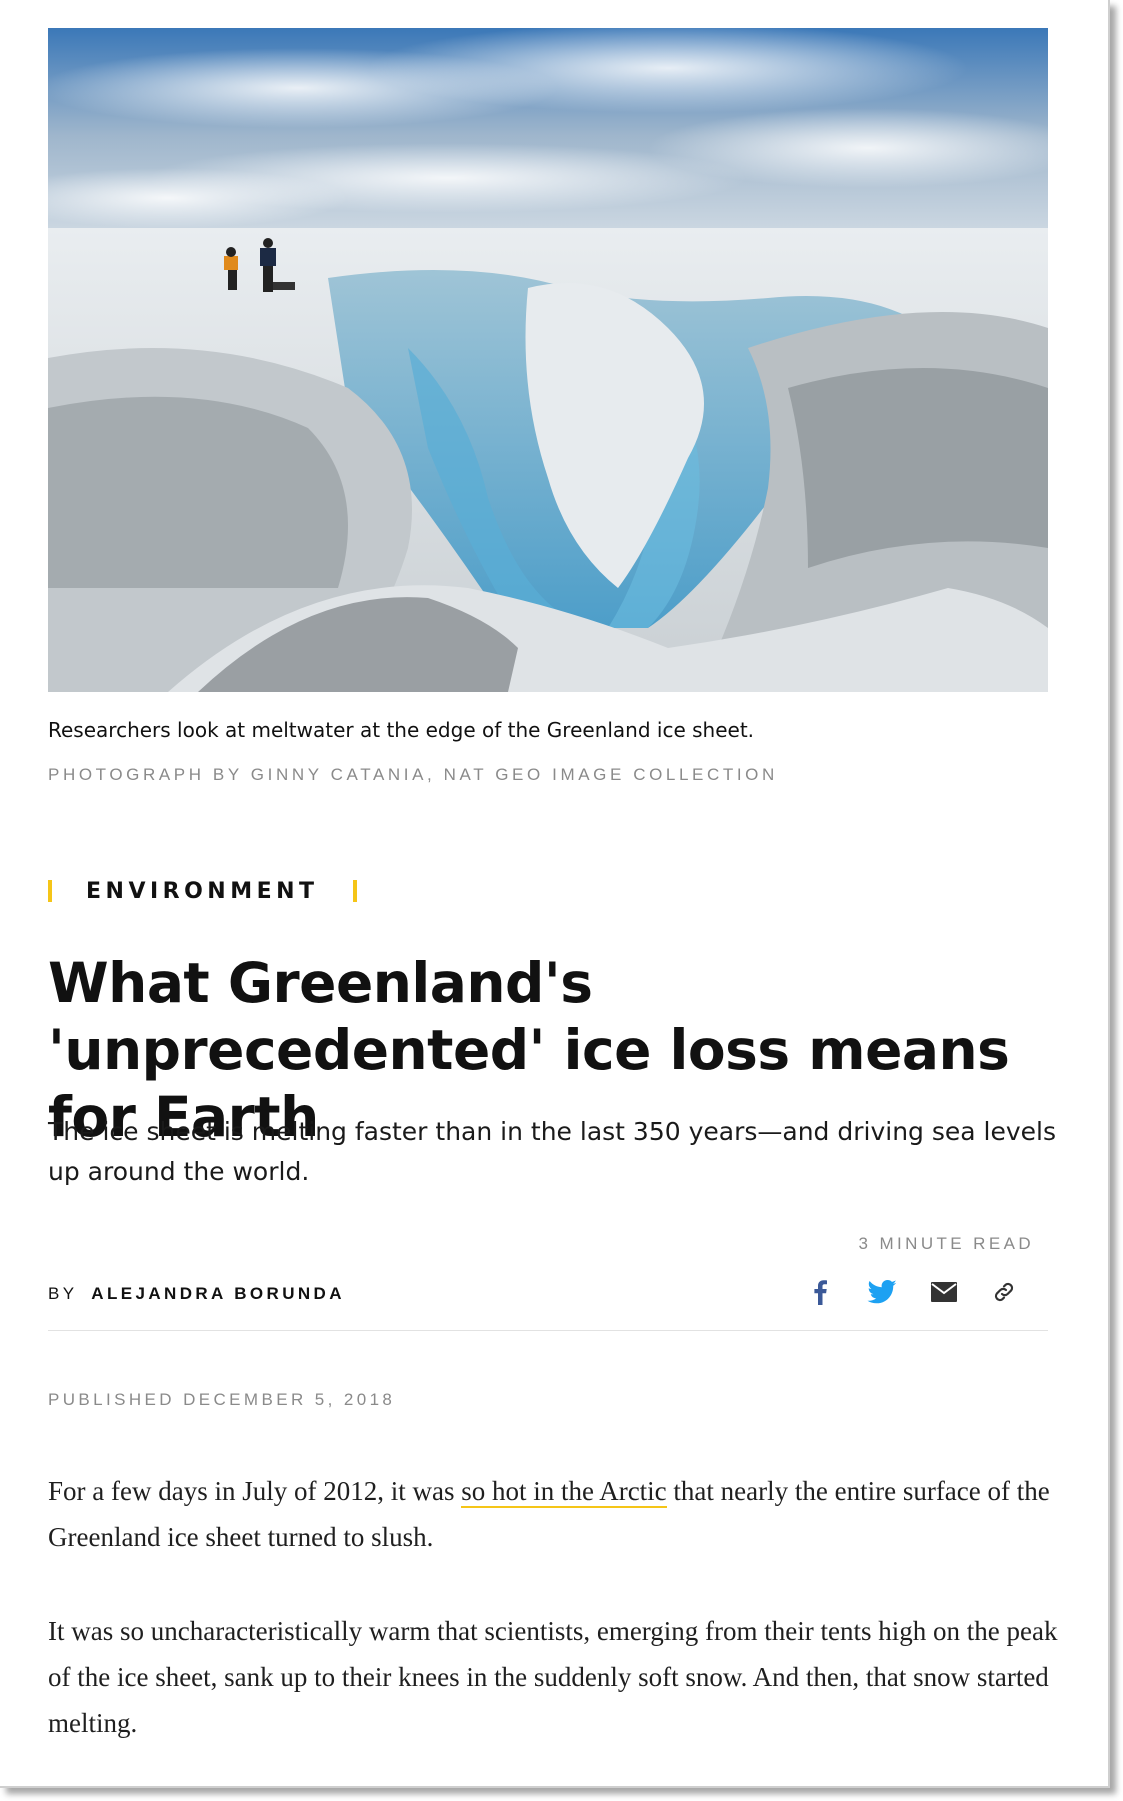 The height and width of the screenshot is (1801, 1123). Describe the element at coordinates (820, 1292) in the screenshot. I see `facebook-icon` at that location.